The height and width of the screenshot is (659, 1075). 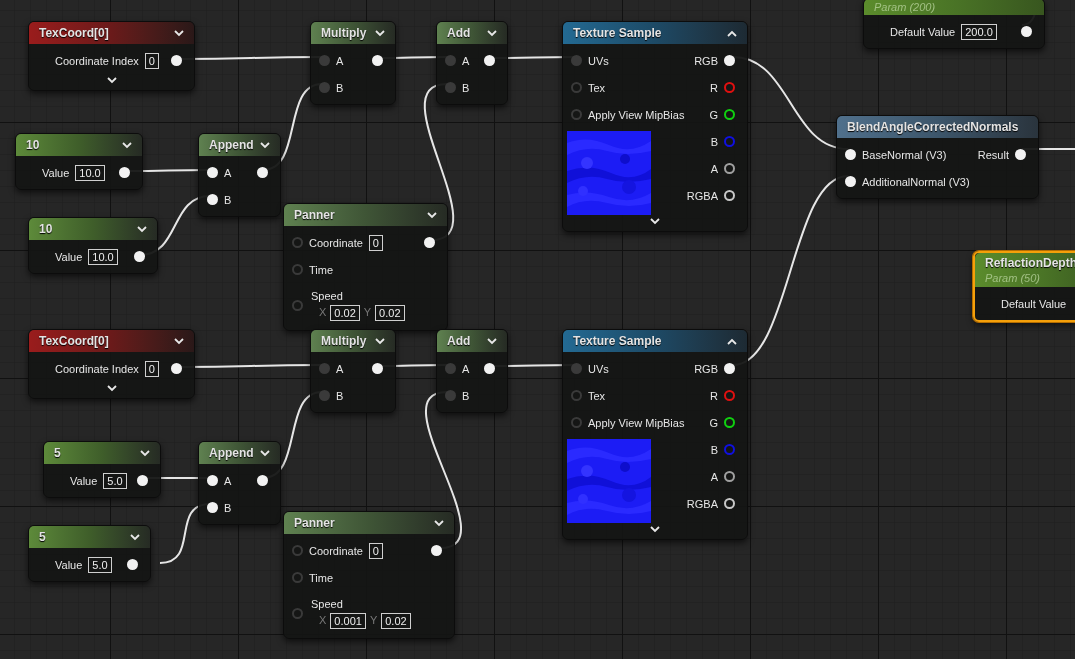 What do you see at coordinates (348, 620) in the screenshot?
I see `value-field: 0.001` at bounding box center [348, 620].